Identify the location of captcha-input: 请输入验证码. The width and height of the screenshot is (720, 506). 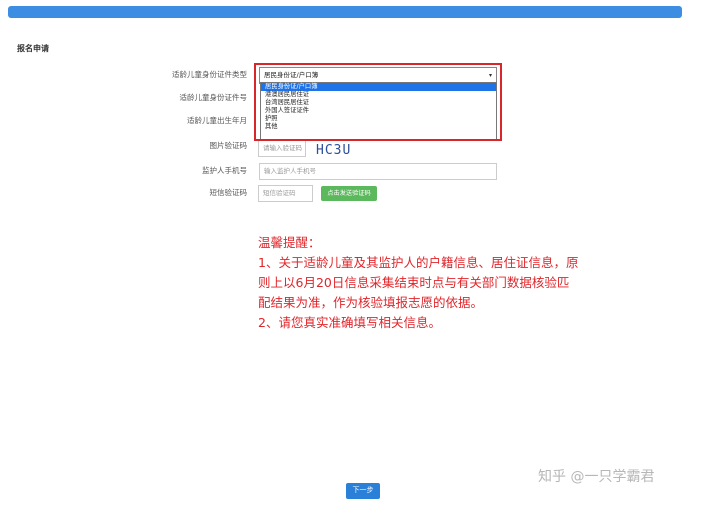
(282, 148).